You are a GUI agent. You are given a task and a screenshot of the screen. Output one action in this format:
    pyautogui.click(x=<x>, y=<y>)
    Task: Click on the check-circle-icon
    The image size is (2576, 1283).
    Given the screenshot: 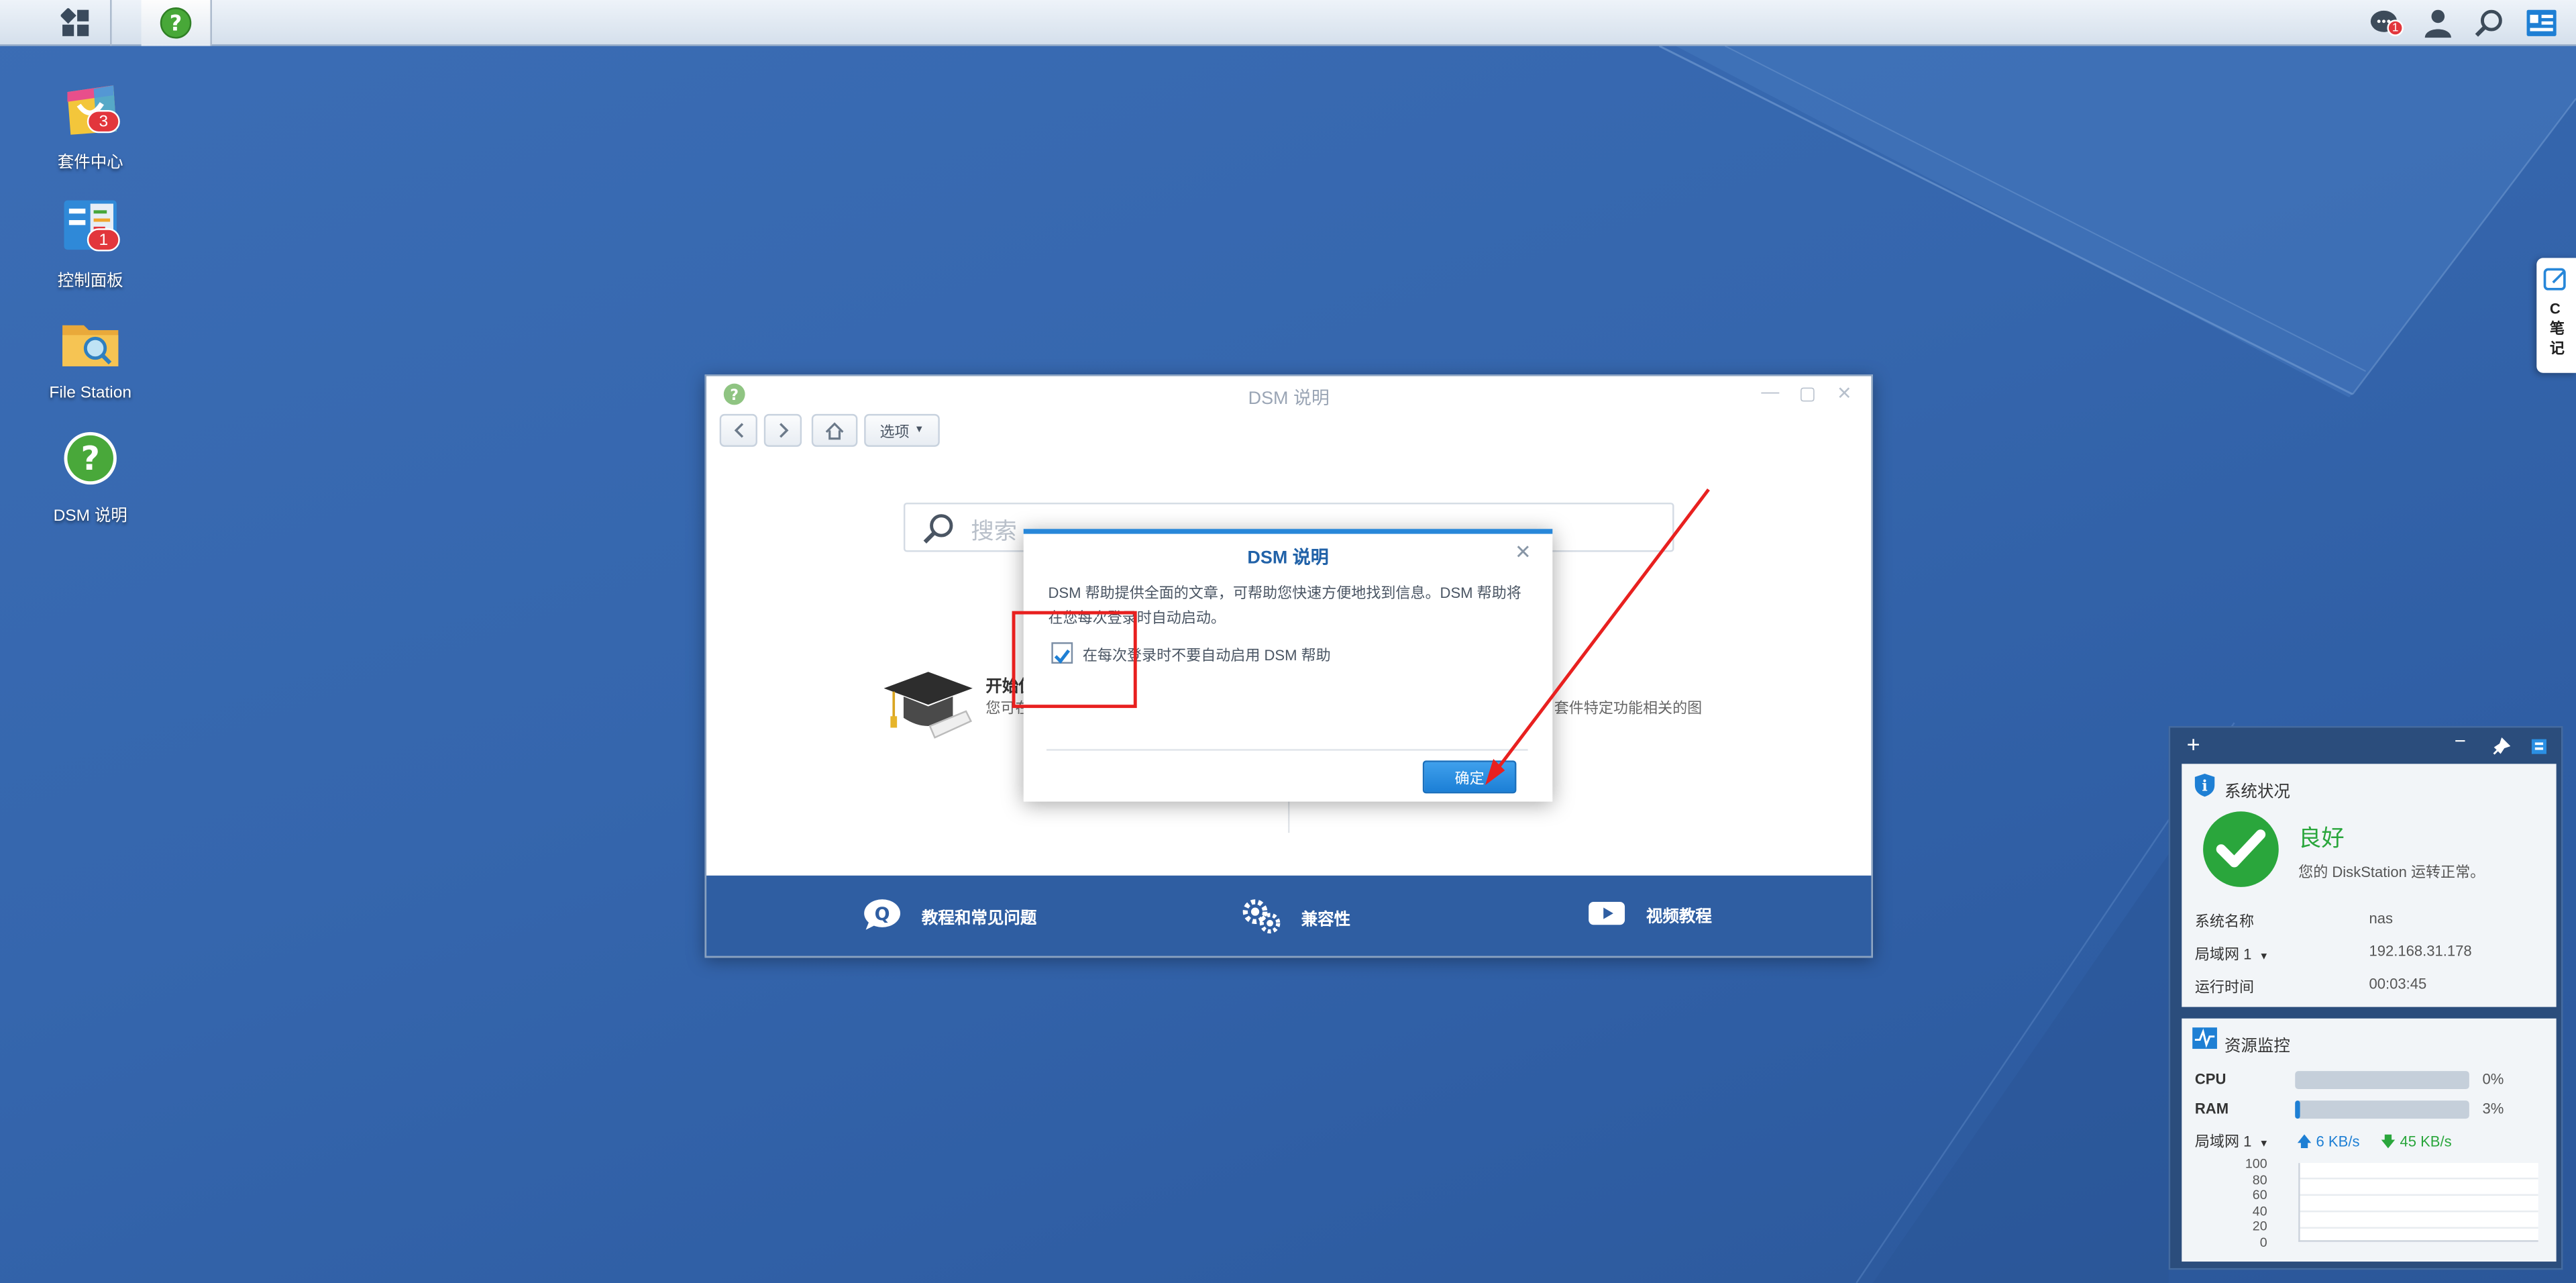 What is the action you would take?
    pyautogui.click(x=2241, y=849)
    